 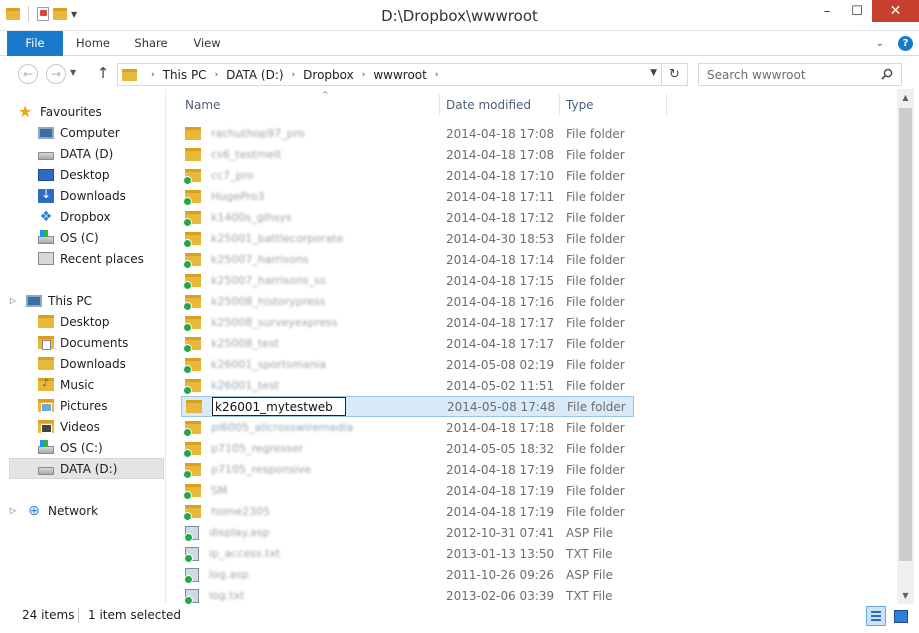 I want to click on nav-item-pc-os-c: OS (C:), so click(x=82, y=447).